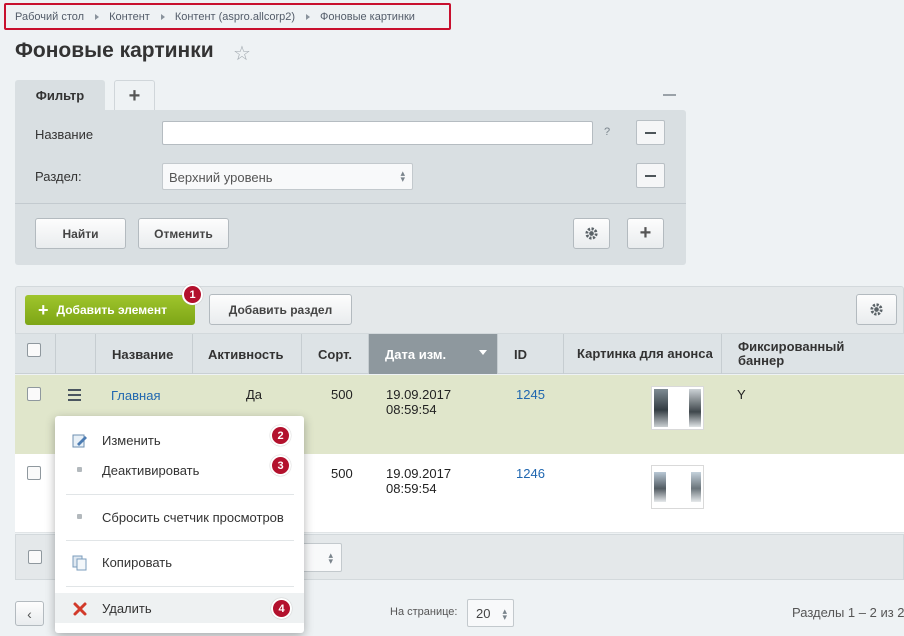  I want to click on breadcrumb-content-aspro: Контент (aspro.allcorp2), so click(235, 17).